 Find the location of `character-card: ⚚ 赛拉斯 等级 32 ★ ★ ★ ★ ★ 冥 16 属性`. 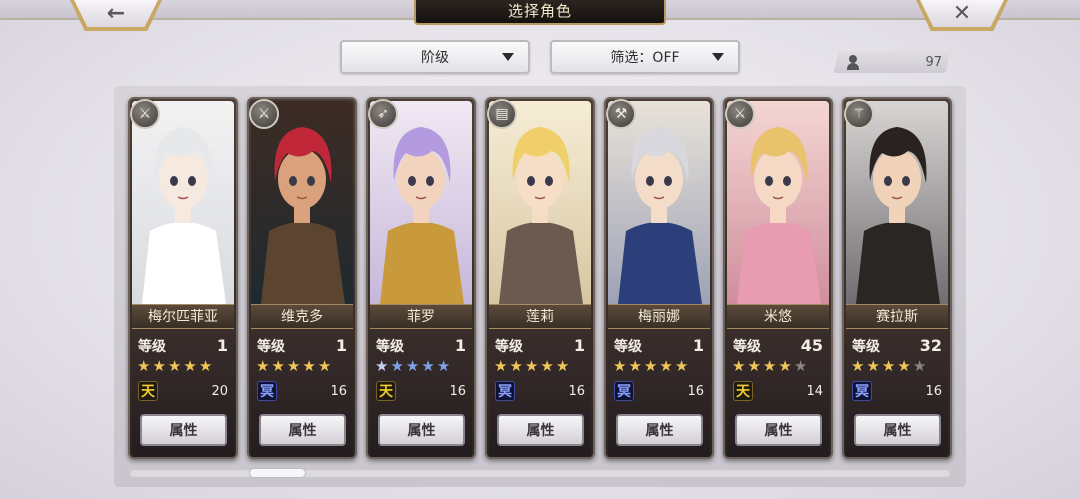

character-card: ⚚ 赛拉斯 等级 32 ★ ★ ★ ★ ★ 冥 16 属性 is located at coordinates (897, 278).